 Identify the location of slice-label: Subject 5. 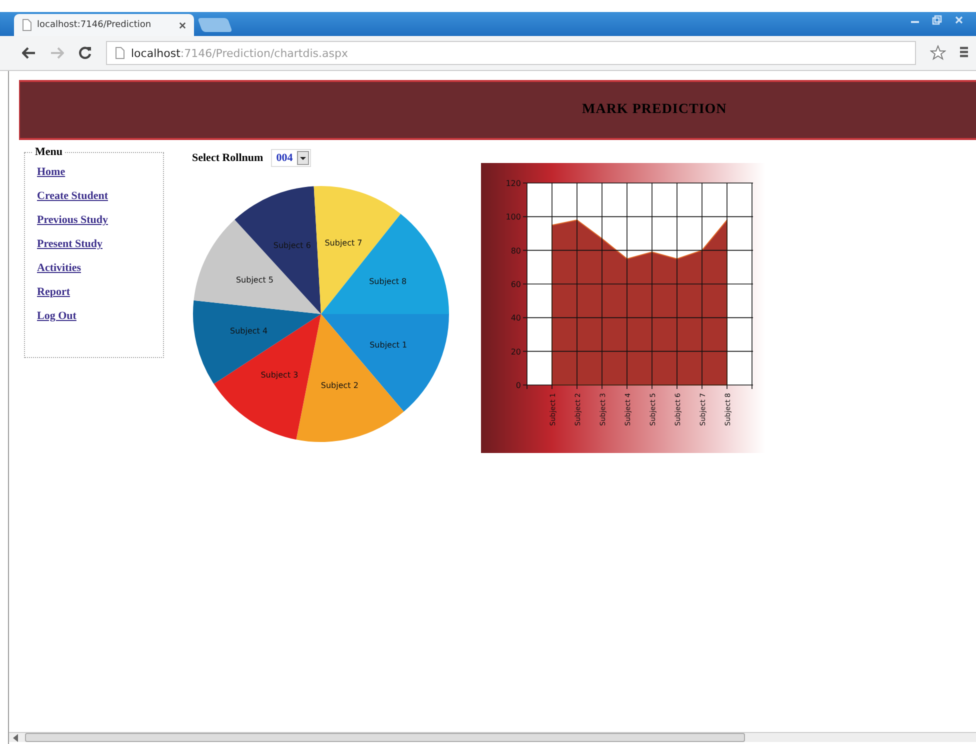
(255, 280).